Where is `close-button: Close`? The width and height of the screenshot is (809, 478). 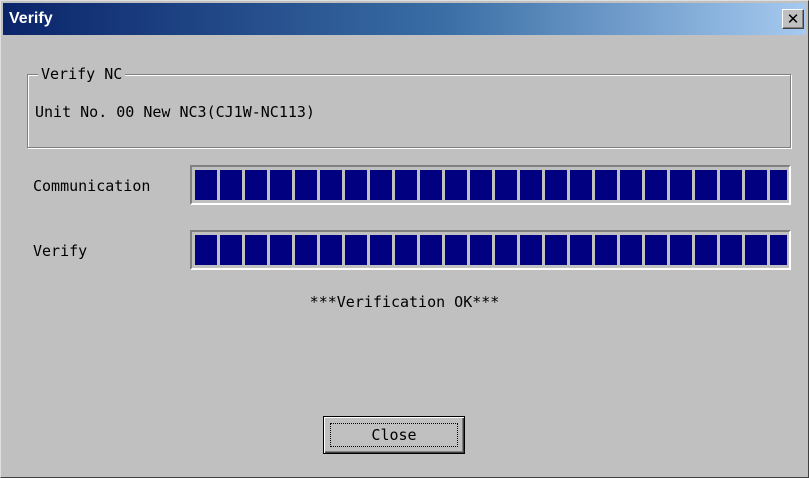
close-button: Close is located at coordinates (394, 435).